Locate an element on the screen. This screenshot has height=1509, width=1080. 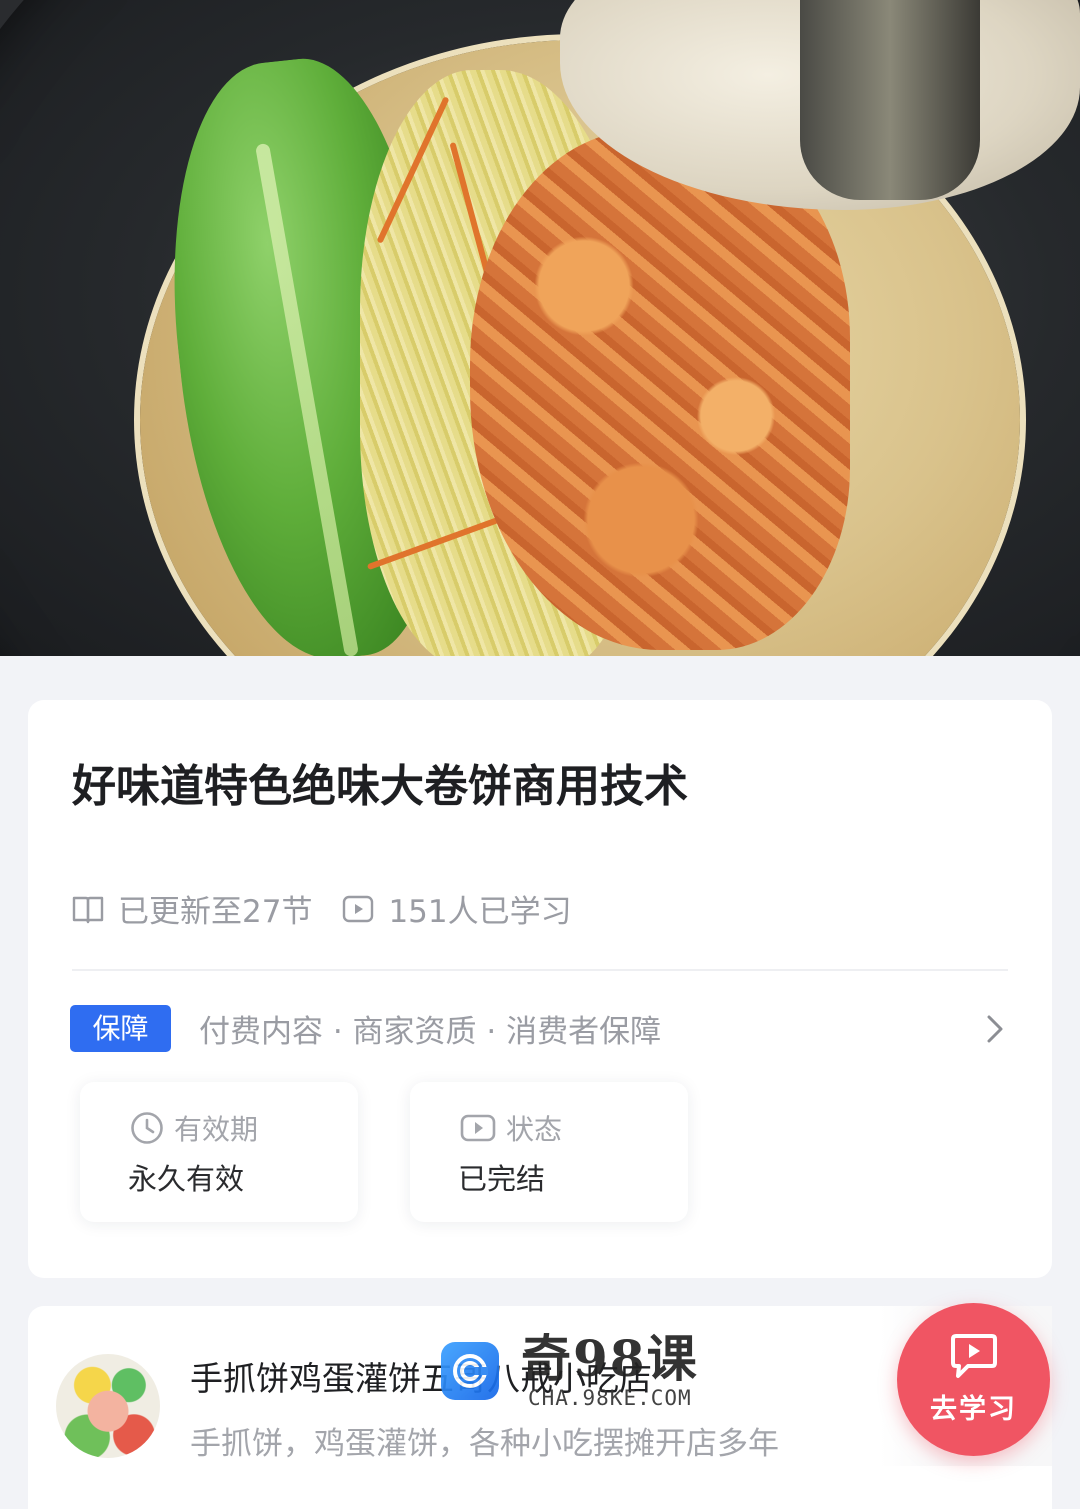
go-study-button: 去学习 is located at coordinates (973, 1379).